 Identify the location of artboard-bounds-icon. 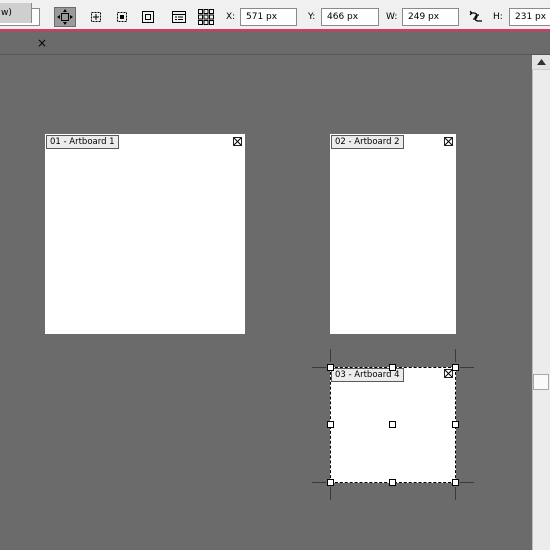
(148, 17).